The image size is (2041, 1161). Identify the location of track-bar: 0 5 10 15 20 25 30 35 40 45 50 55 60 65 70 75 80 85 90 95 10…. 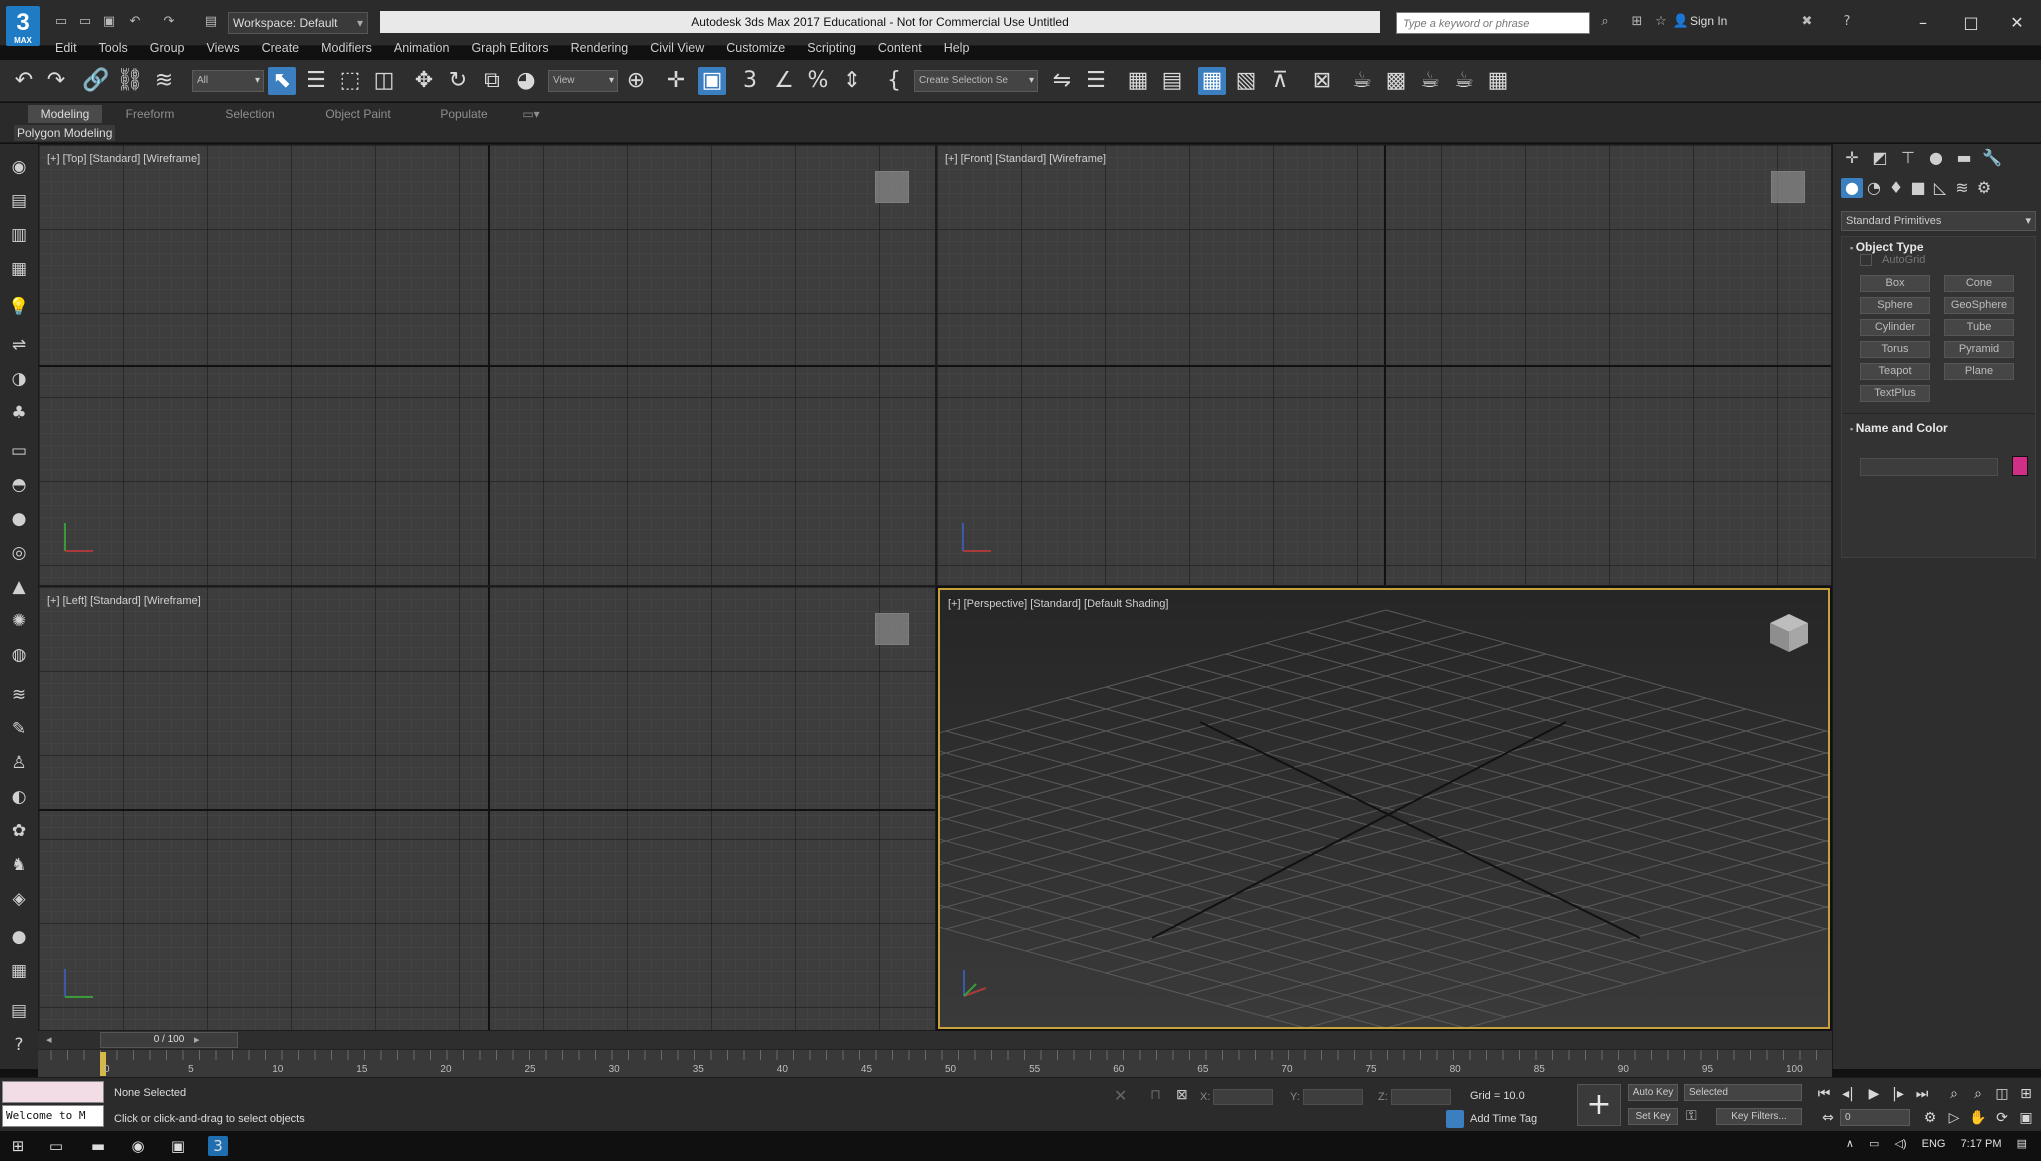
(935, 1063).